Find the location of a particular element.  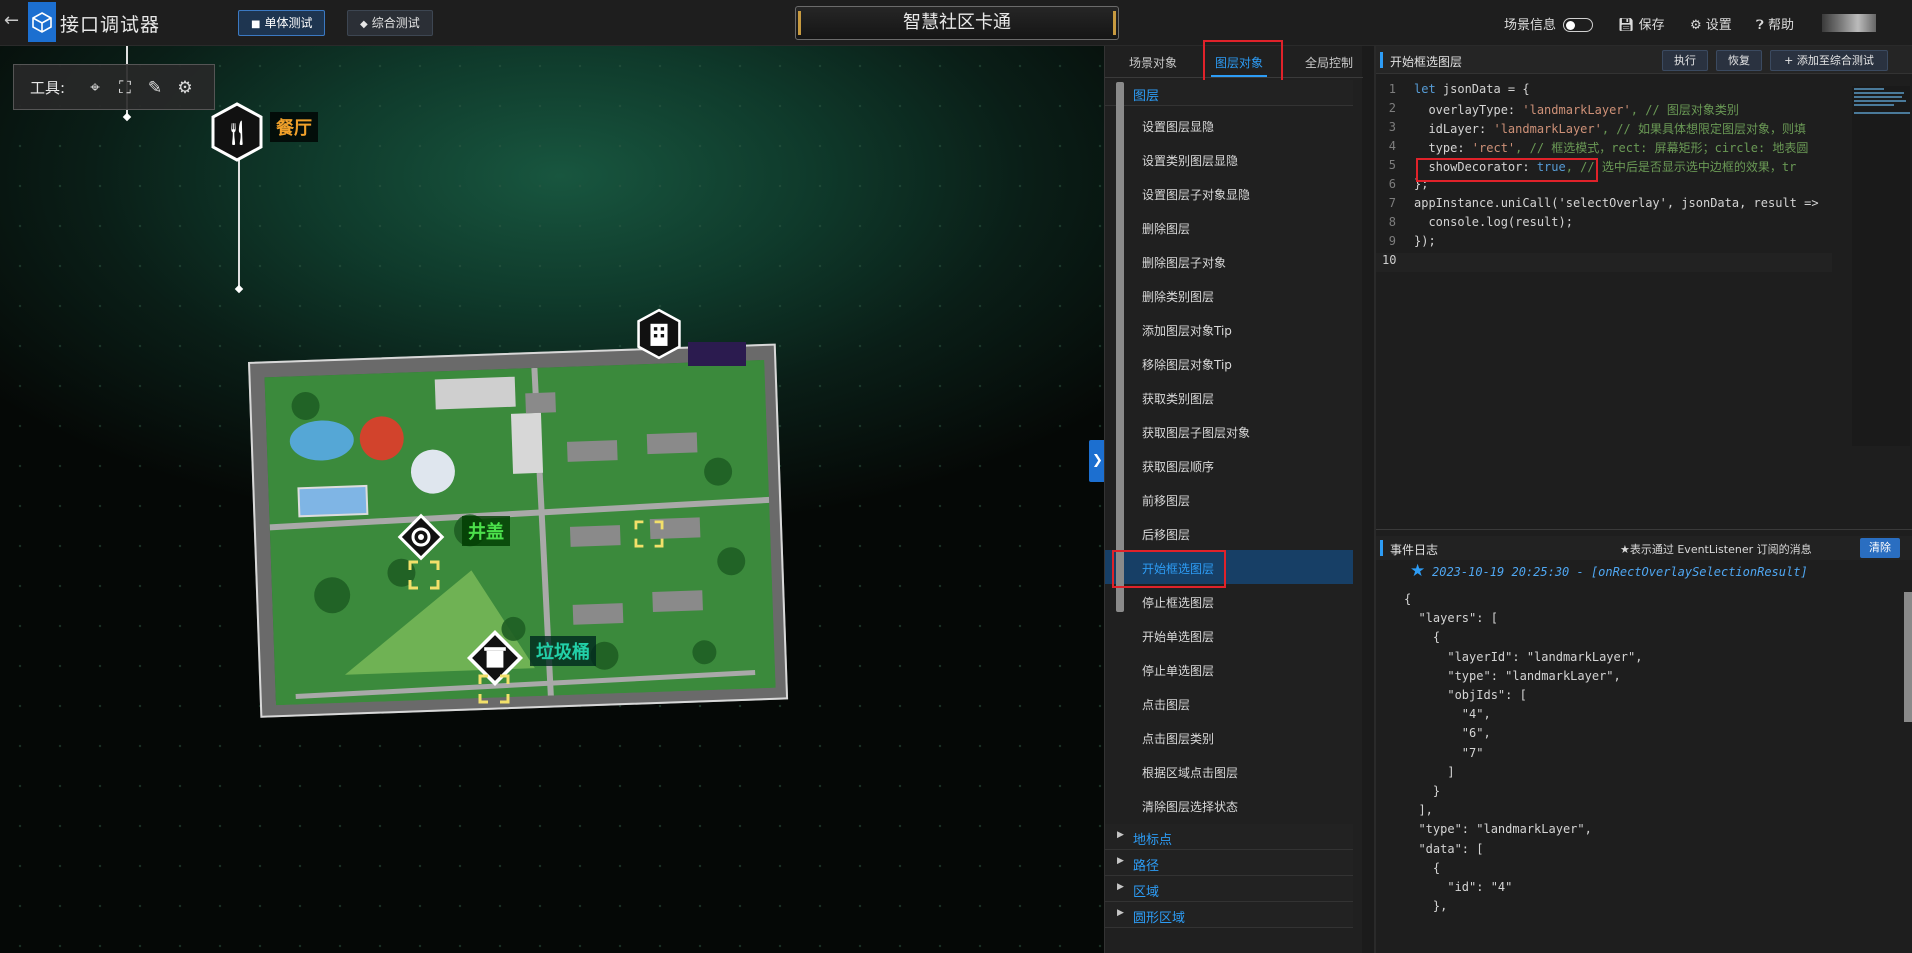

app-title: 接口调试器 is located at coordinates (110, 25).